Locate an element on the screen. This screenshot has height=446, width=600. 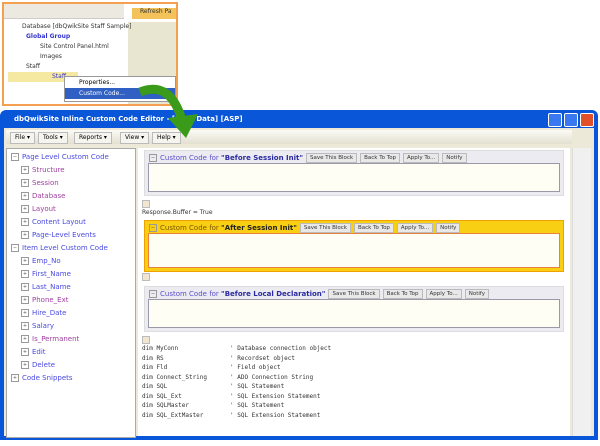
refresh-button: Refresh Pa is located at coordinates (154, 13).